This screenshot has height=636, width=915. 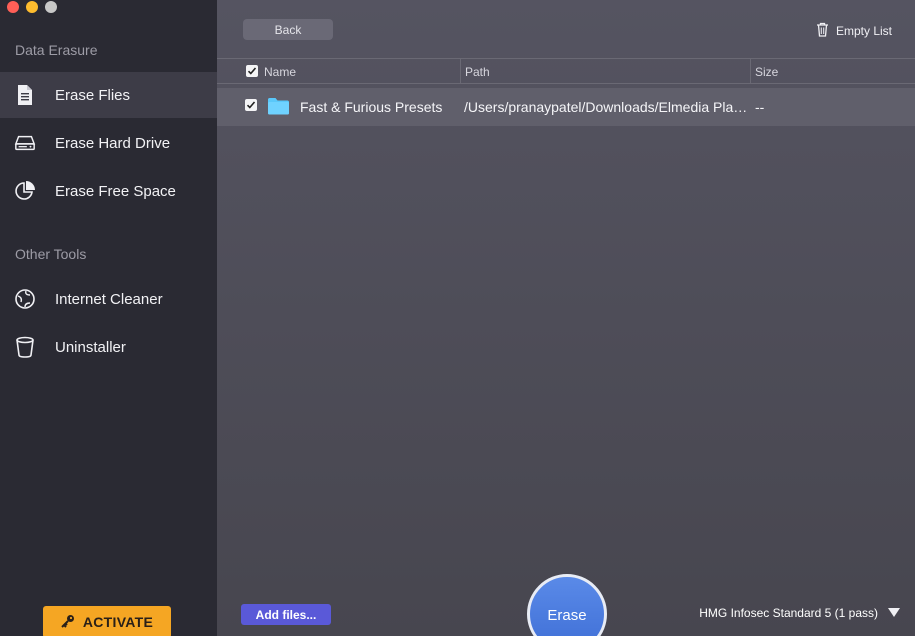 I want to click on activate-label: ACTIVATE, so click(x=118, y=622).